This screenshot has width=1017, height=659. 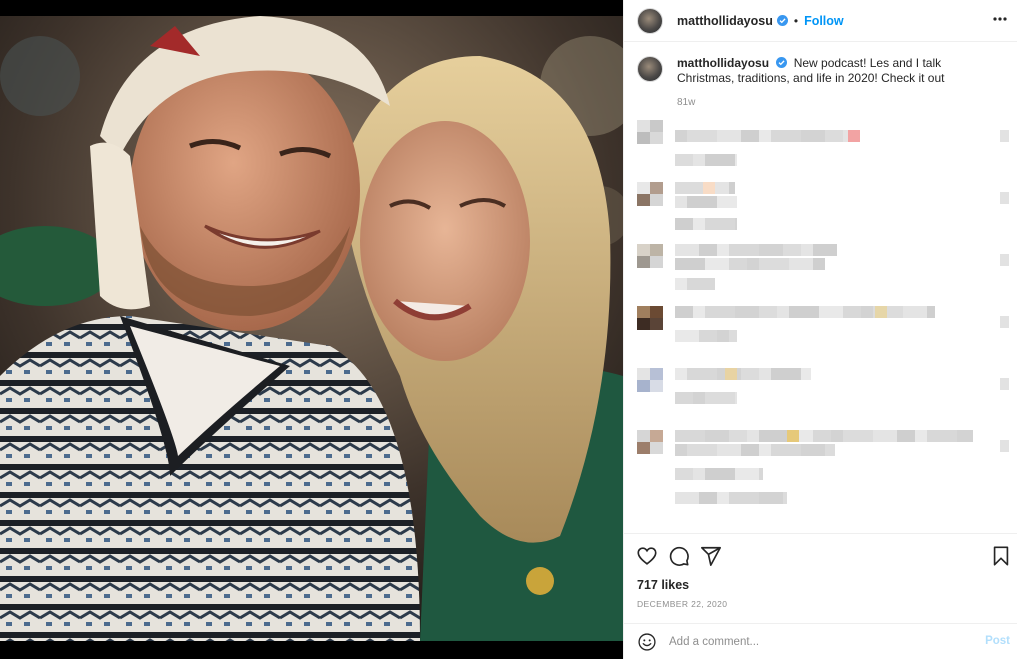 What do you see at coordinates (682, 604) in the screenshot?
I see `post-date: DECEMBER 22, 2020` at bounding box center [682, 604].